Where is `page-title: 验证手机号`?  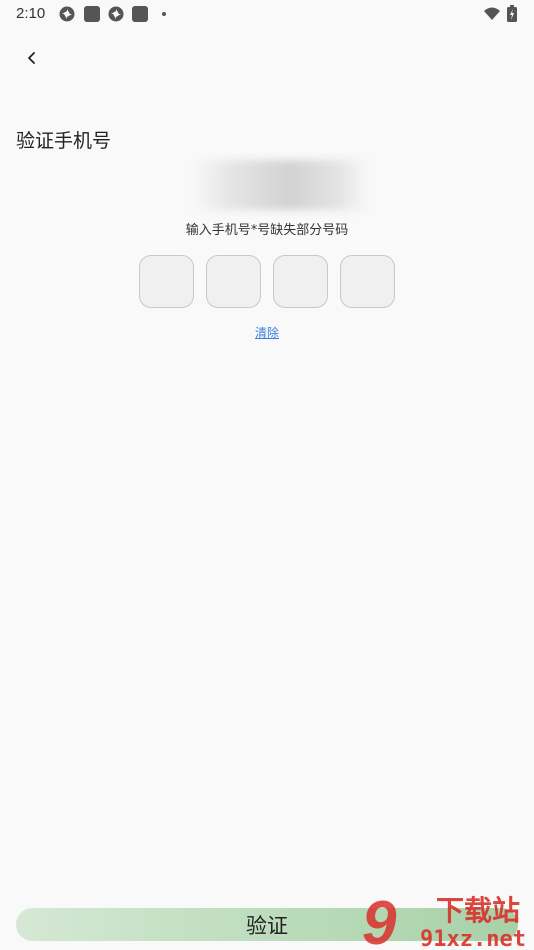 page-title: 验证手机号 is located at coordinates (64, 141).